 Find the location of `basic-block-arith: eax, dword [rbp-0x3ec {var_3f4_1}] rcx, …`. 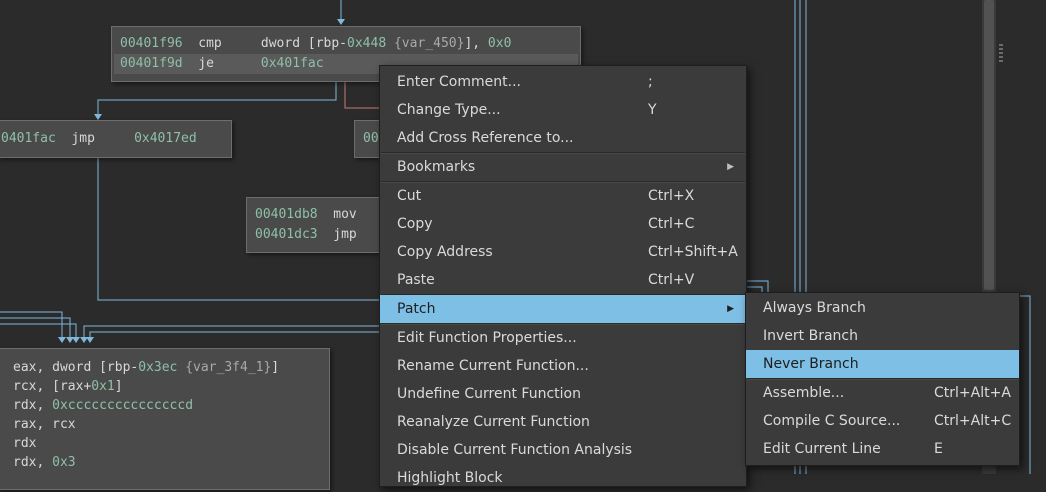

basic-block-arith: eax, dword [rbp-0x3ec {var_3f4_1}] rcx, … is located at coordinates (165, 419).